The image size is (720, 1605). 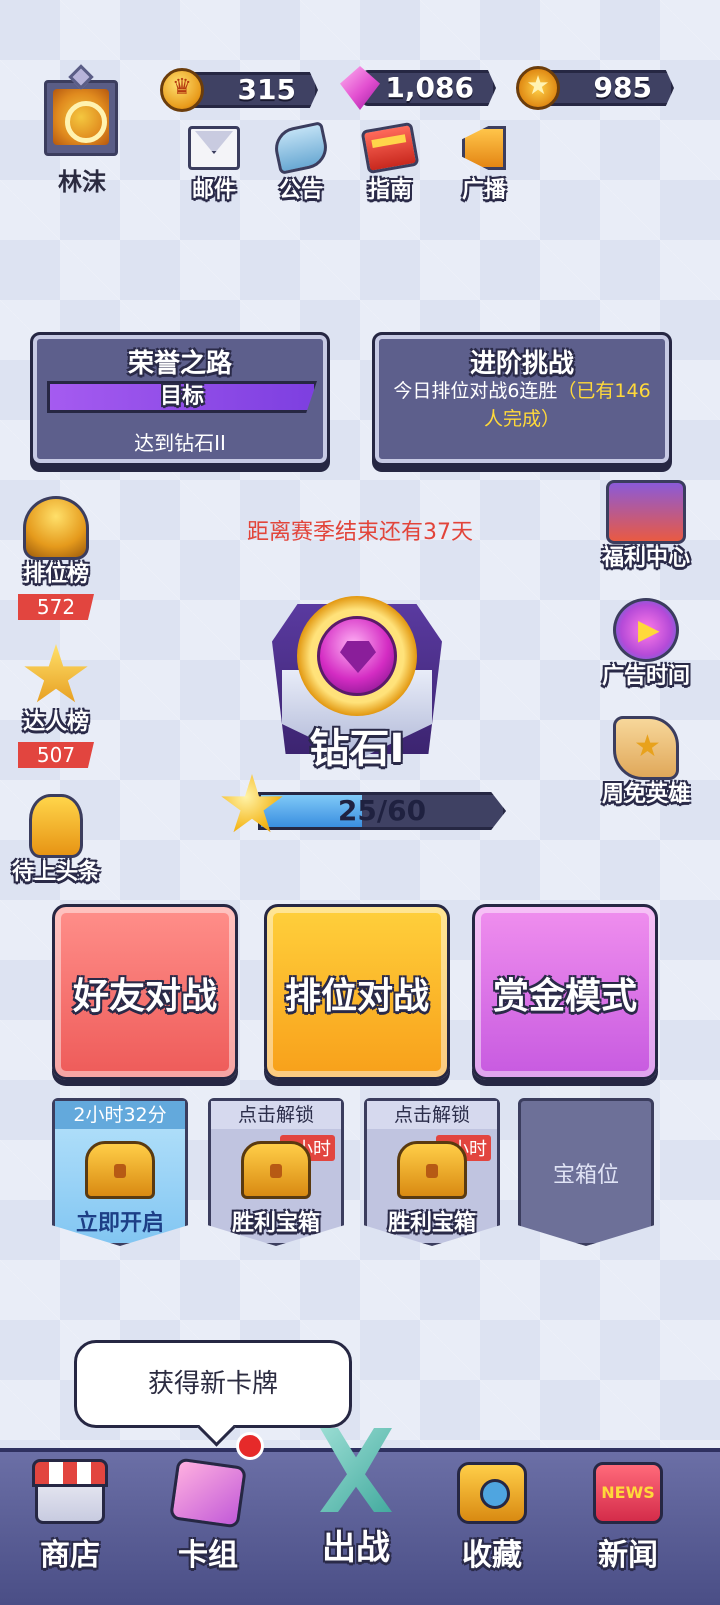 I want to click on rank-board-position: 572, so click(x=56, y=607).